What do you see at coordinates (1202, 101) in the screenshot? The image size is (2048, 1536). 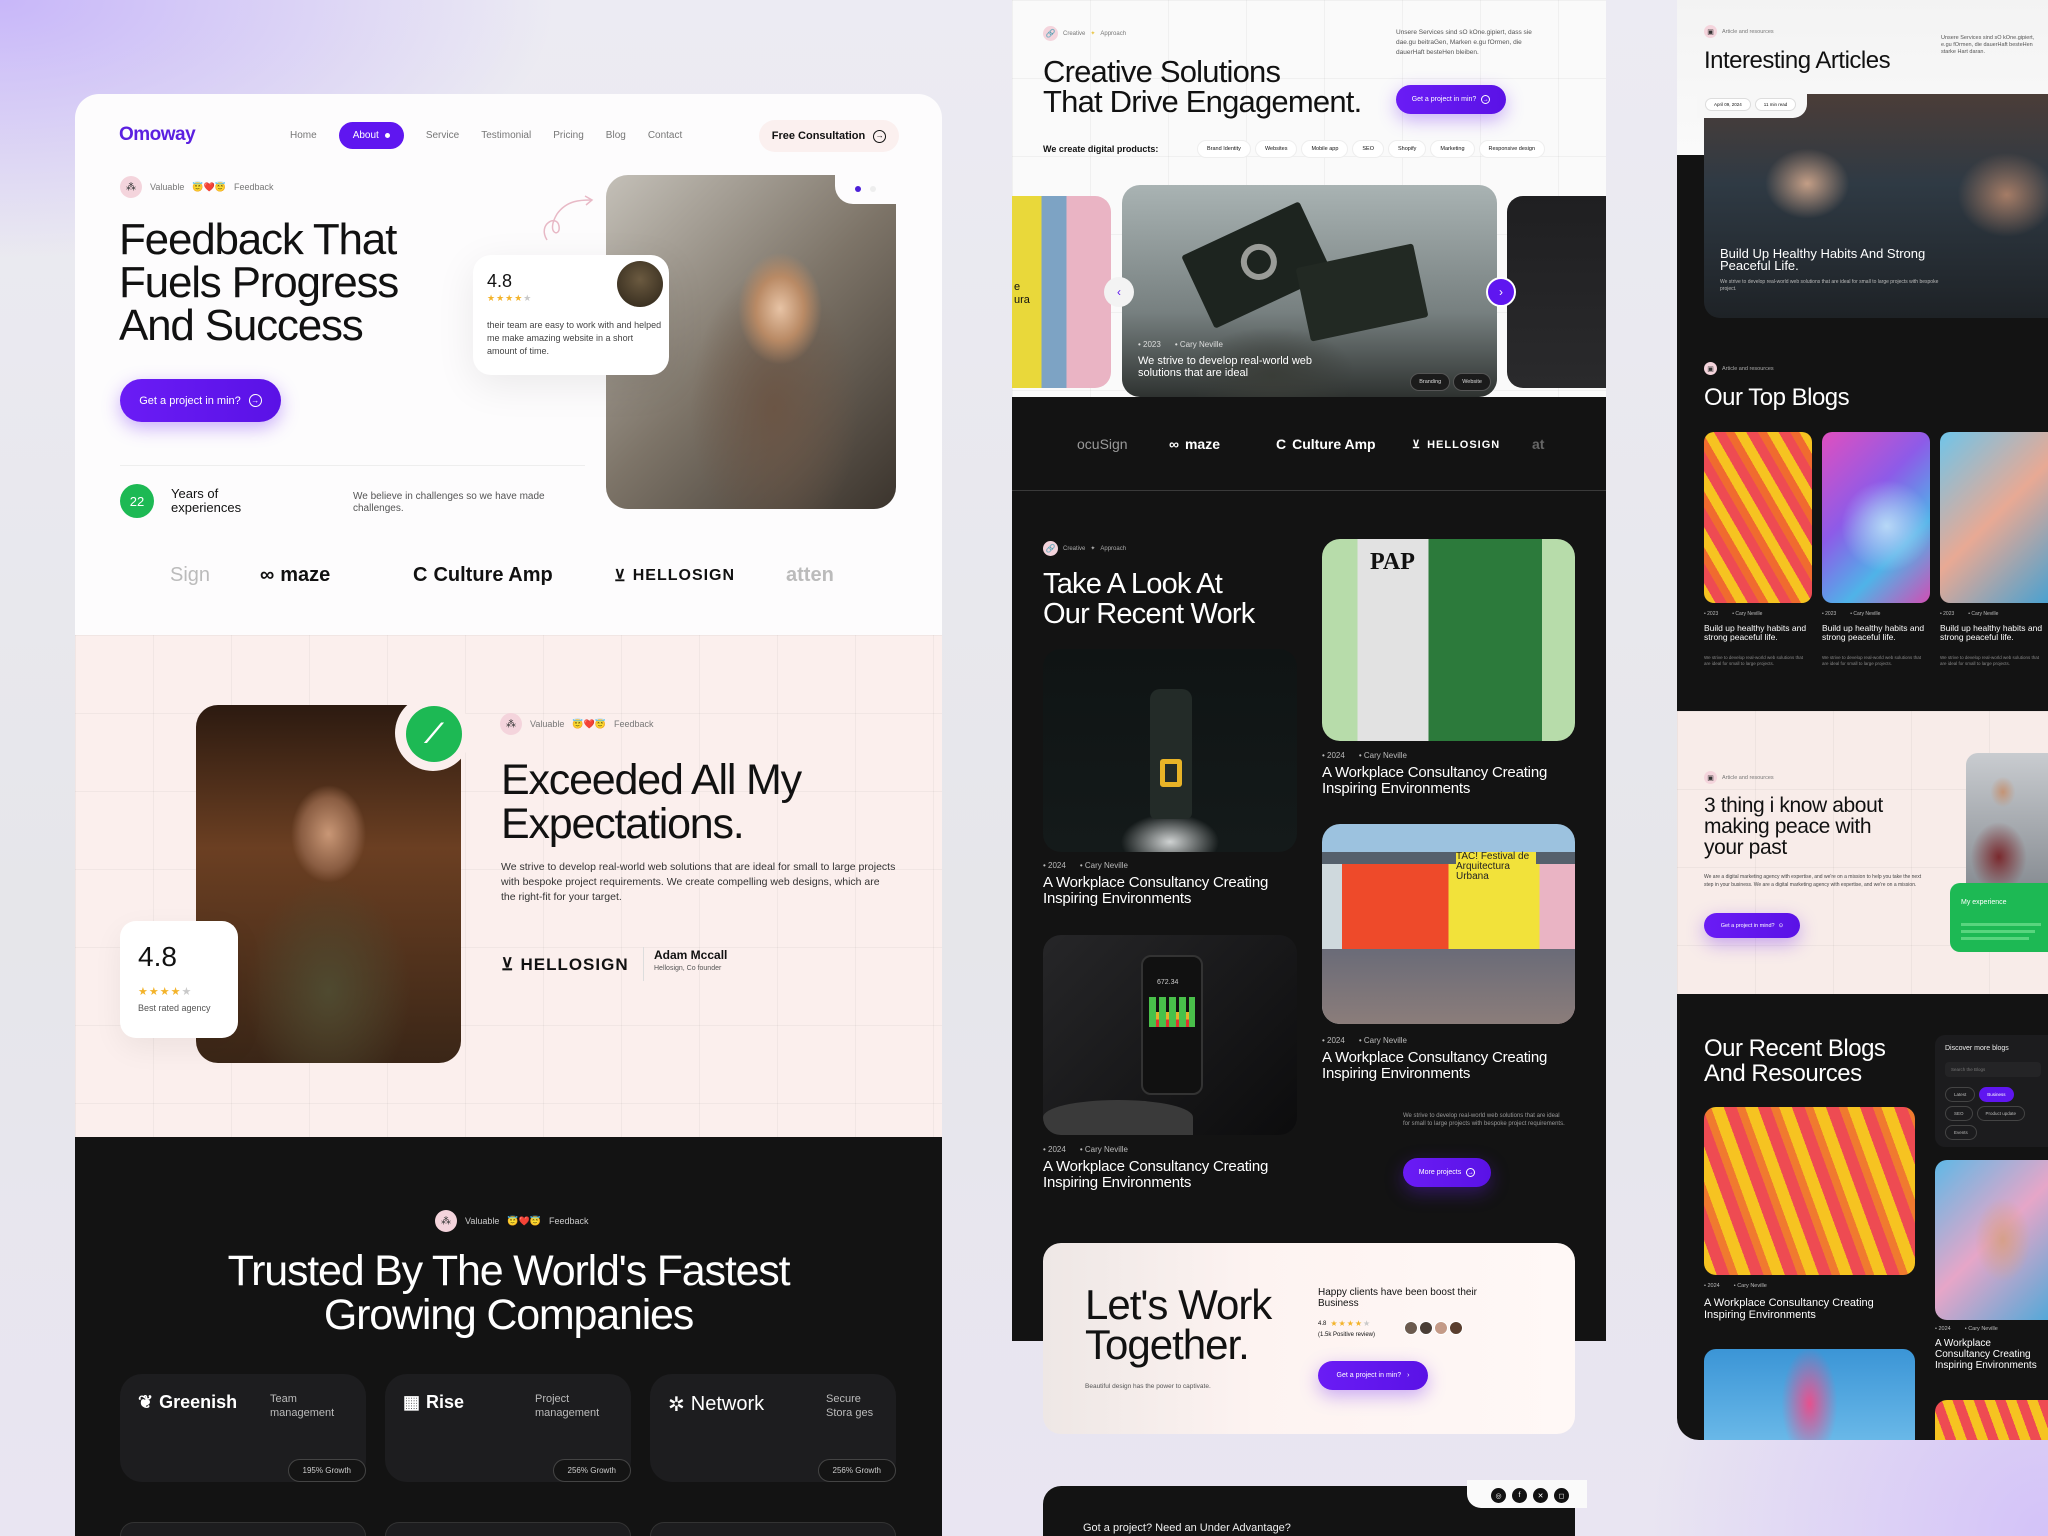 I see `title-line: That Drive Engagement.` at bounding box center [1202, 101].